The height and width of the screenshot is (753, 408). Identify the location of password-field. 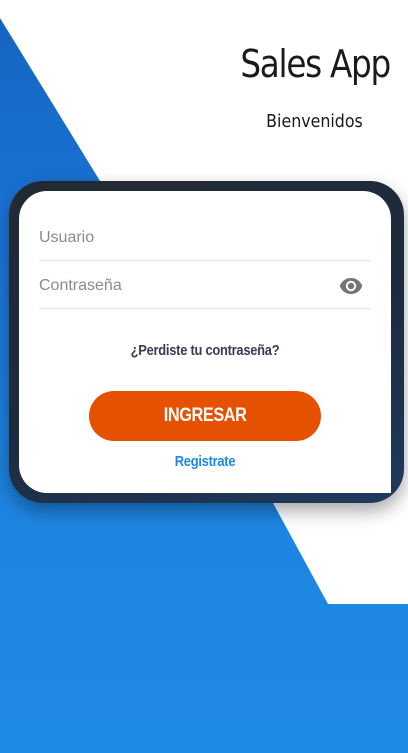
(205, 286).